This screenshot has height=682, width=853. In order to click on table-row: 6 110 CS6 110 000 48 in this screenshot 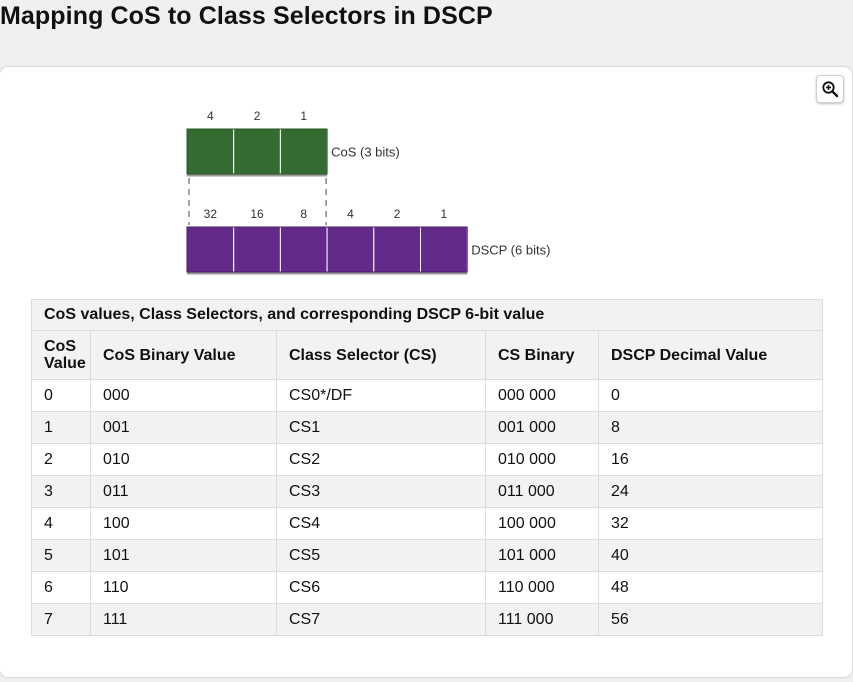, I will do `click(427, 587)`.